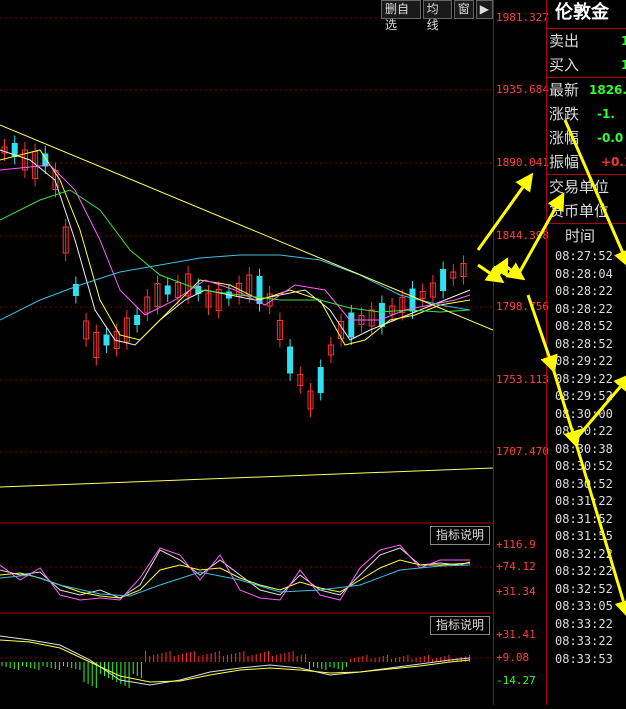  Describe the element at coordinates (586, 138) in the screenshot. I see `pct-row: 涨幅 -0.0` at that location.